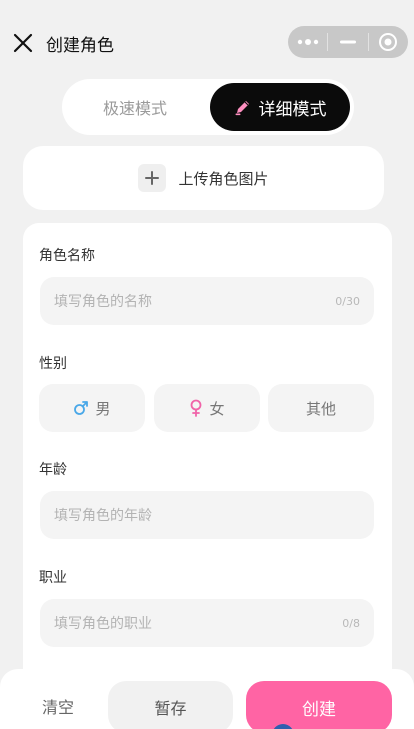 Image resolution: width=414 pixels, height=729 pixels. Describe the element at coordinates (170, 705) in the screenshot. I see `draft-button: 暂存` at that location.